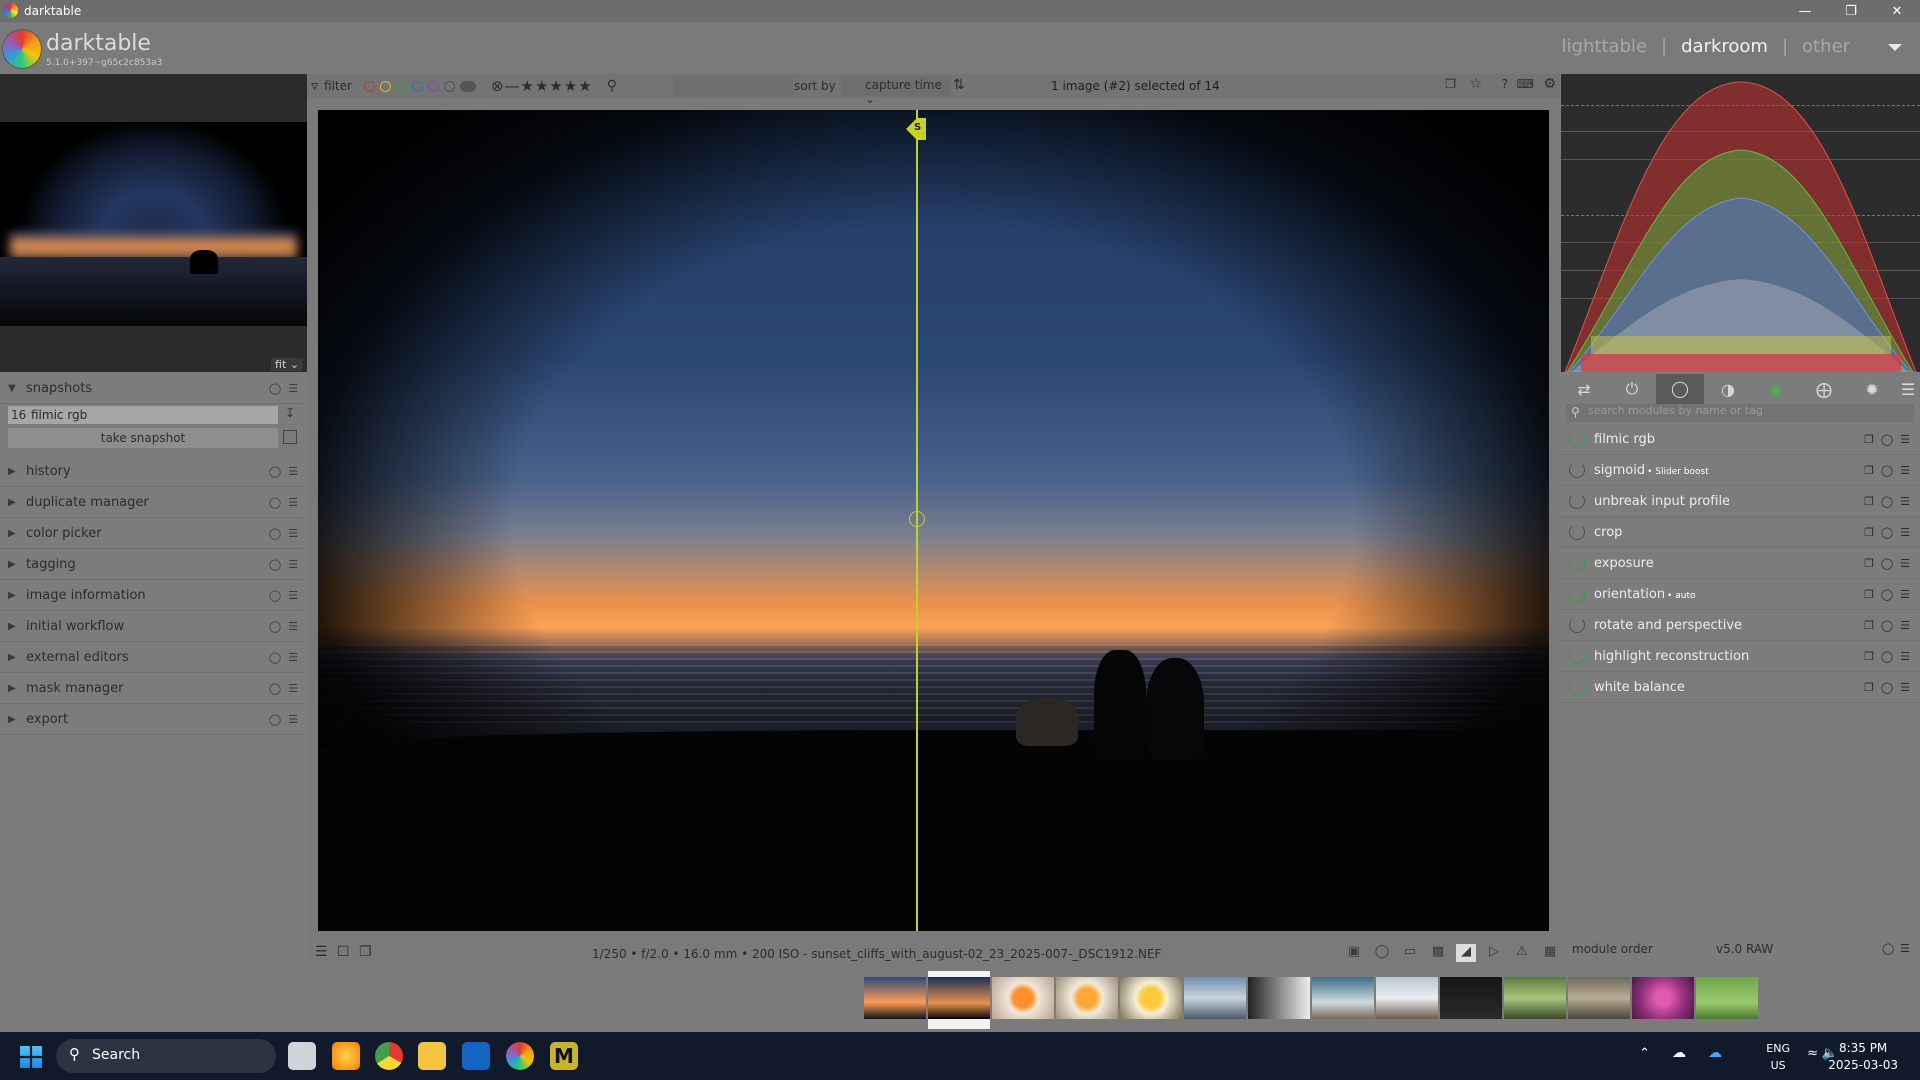 The image size is (1920, 1080). What do you see at coordinates (1644, 1053) in the screenshot?
I see `tray-chevron-icon: ⌃` at bounding box center [1644, 1053].